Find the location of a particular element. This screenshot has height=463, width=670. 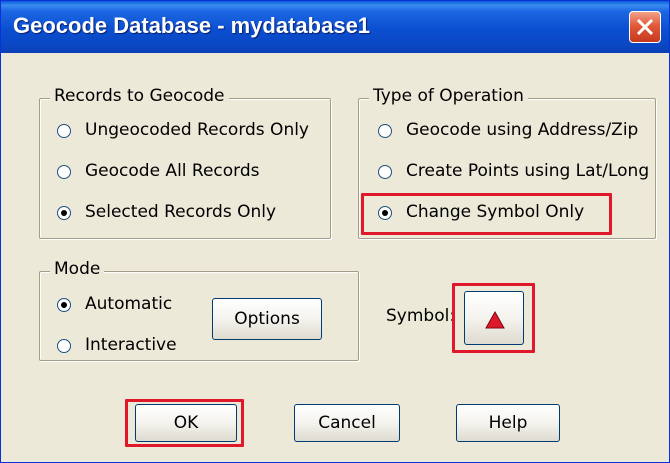

title-bar: Geocode Database - mydatabase1 is located at coordinates (335, 27).